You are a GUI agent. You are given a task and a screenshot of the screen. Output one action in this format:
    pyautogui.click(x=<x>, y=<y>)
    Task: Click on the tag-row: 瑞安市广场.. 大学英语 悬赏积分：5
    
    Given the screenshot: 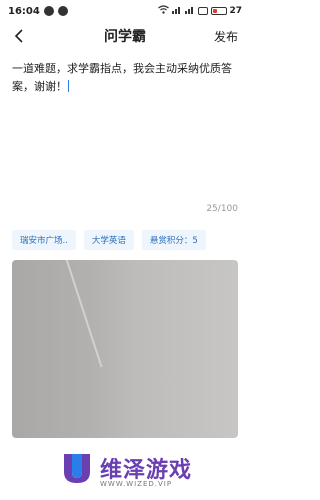 What is the action you would take?
    pyautogui.click(x=109, y=240)
    